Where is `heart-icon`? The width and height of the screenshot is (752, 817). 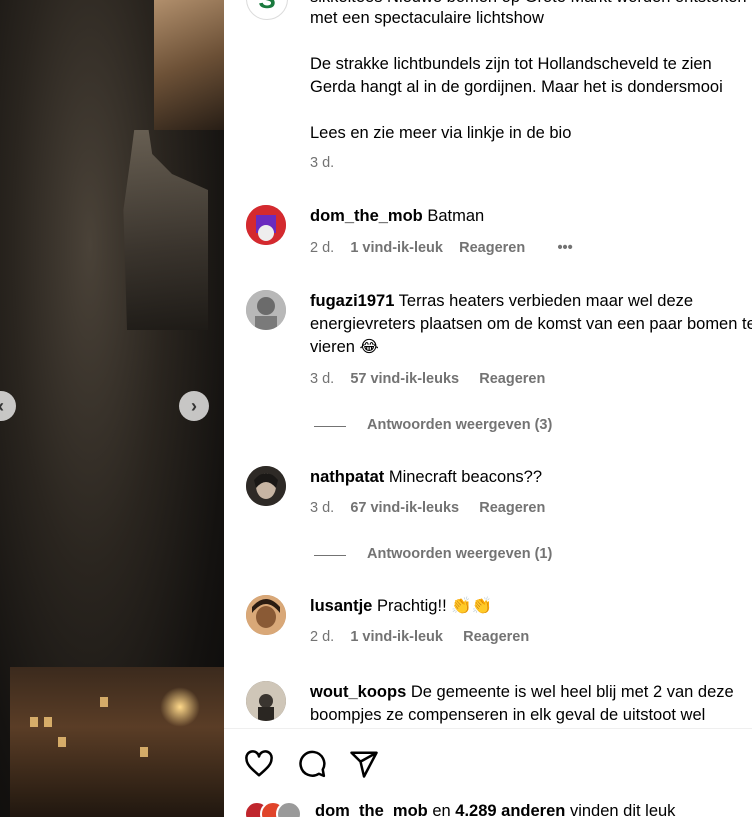 heart-icon is located at coordinates (259, 764).